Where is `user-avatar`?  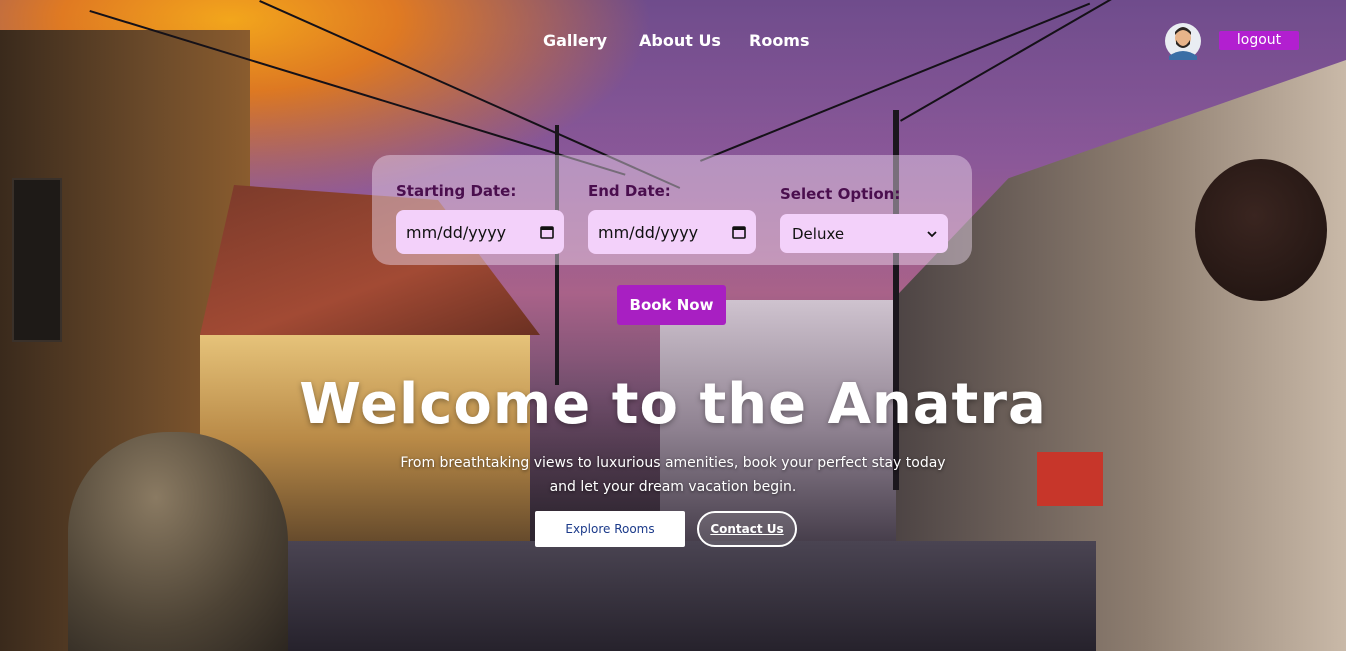 user-avatar is located at coordinates (1183, 41).